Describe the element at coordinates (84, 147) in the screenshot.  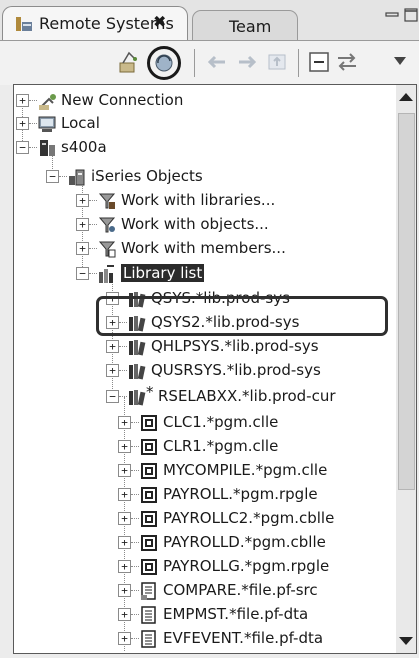
I see `tree-item-label: s400a` at that location.